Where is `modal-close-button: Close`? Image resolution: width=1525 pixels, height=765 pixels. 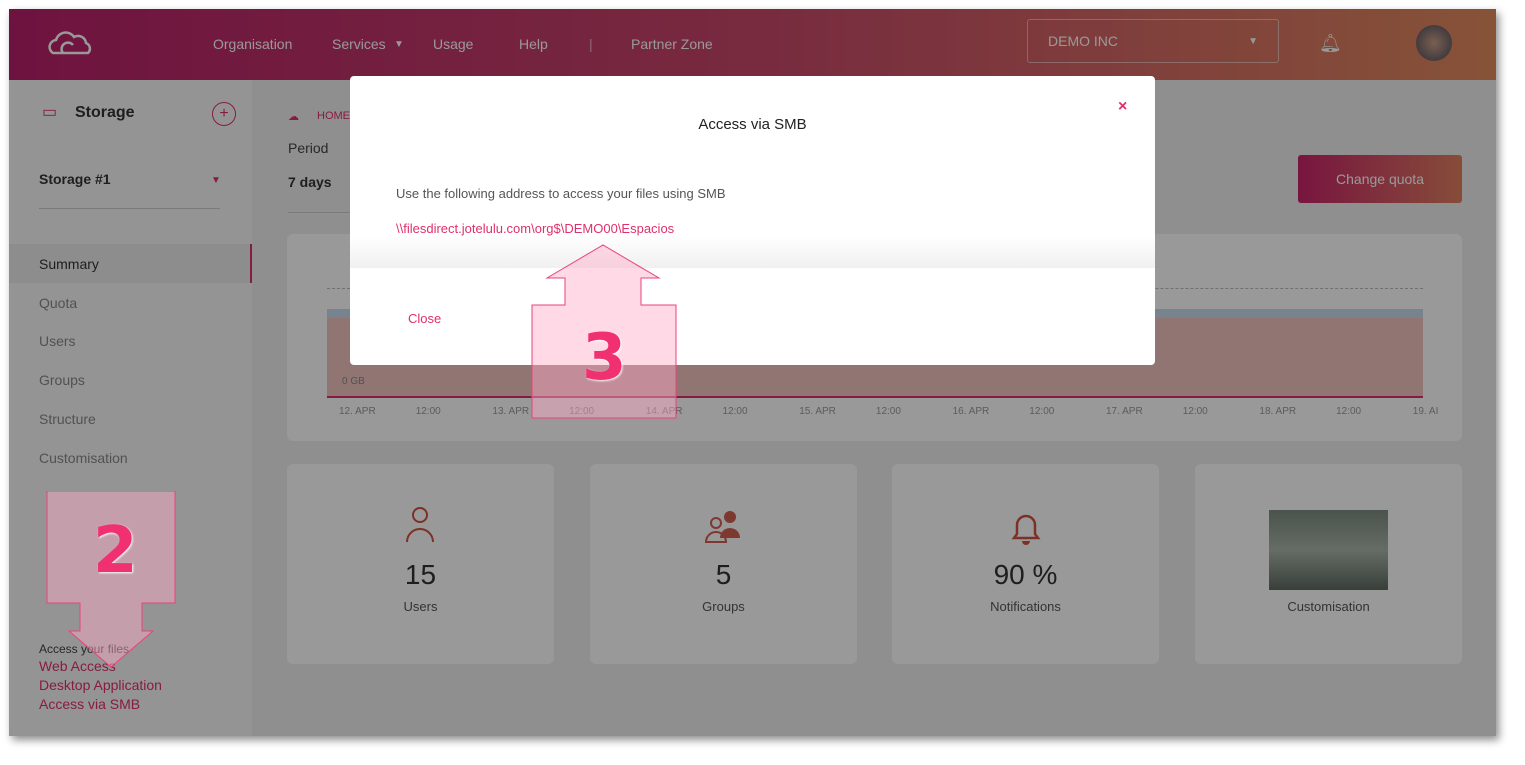
modal-close-button: Close is located at coordinates (424, 318).